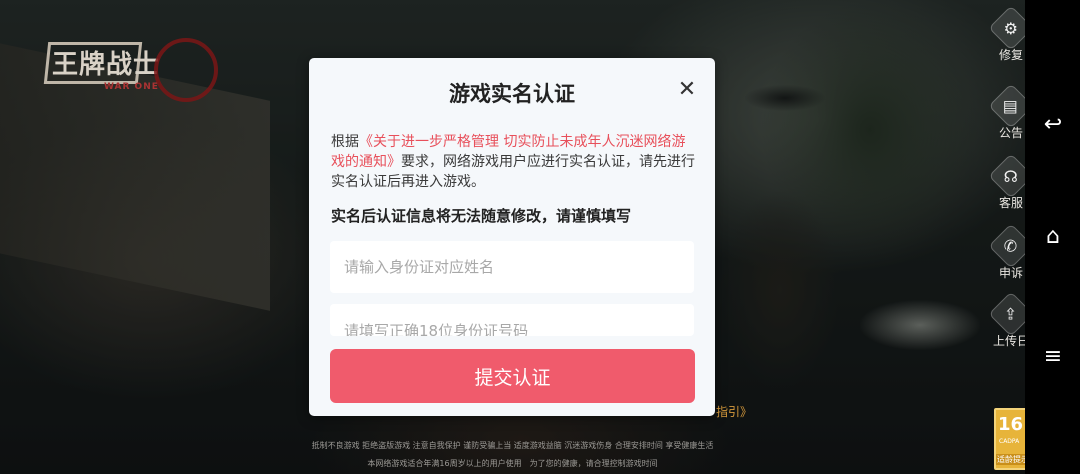  I want to click on id-number-input, so click(512, 320).